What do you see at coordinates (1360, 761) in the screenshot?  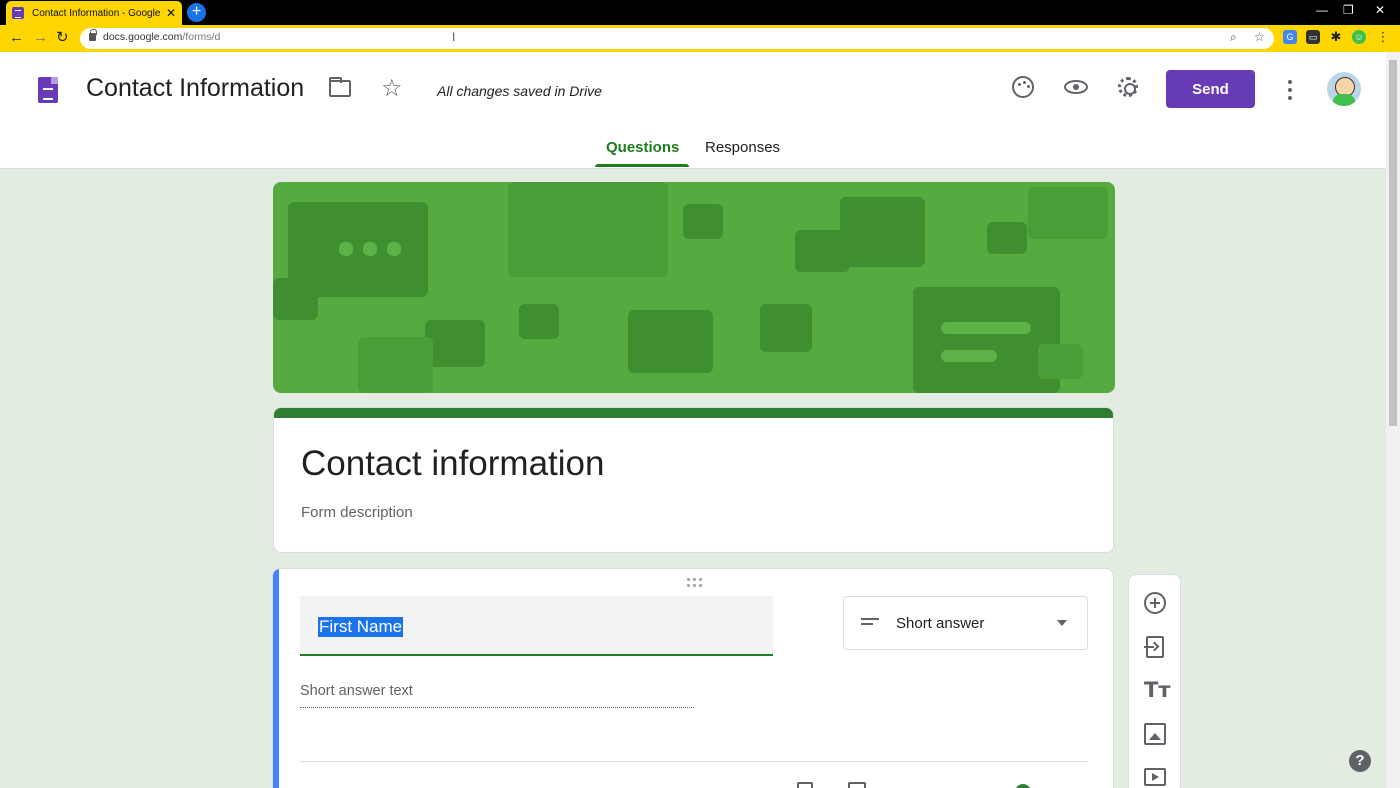 I see `help-icon: ?` at bounding box center [1360, 761].